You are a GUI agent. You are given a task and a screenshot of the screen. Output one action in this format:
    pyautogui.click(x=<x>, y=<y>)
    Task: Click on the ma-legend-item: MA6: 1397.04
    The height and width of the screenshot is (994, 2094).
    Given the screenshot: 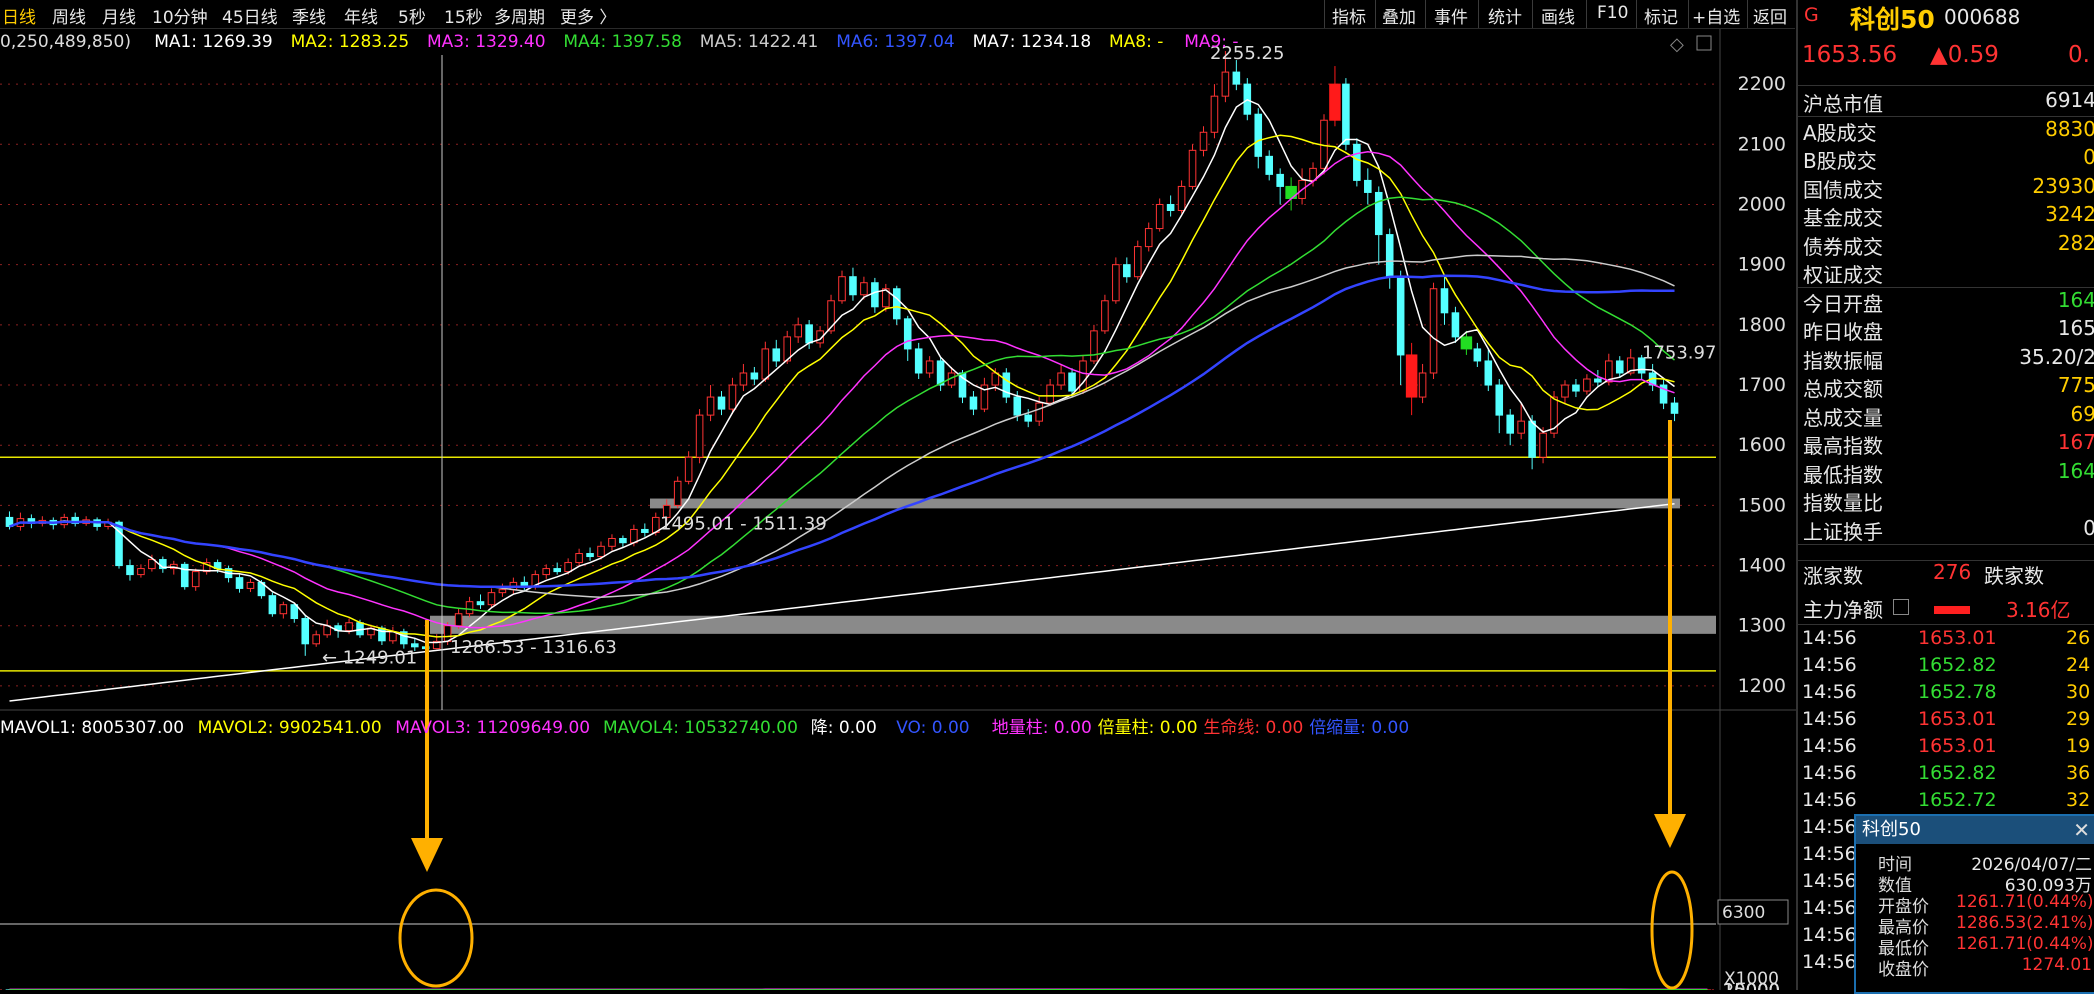 What is the action you would take?
    pyautogui.click(x=895, y=42)
    